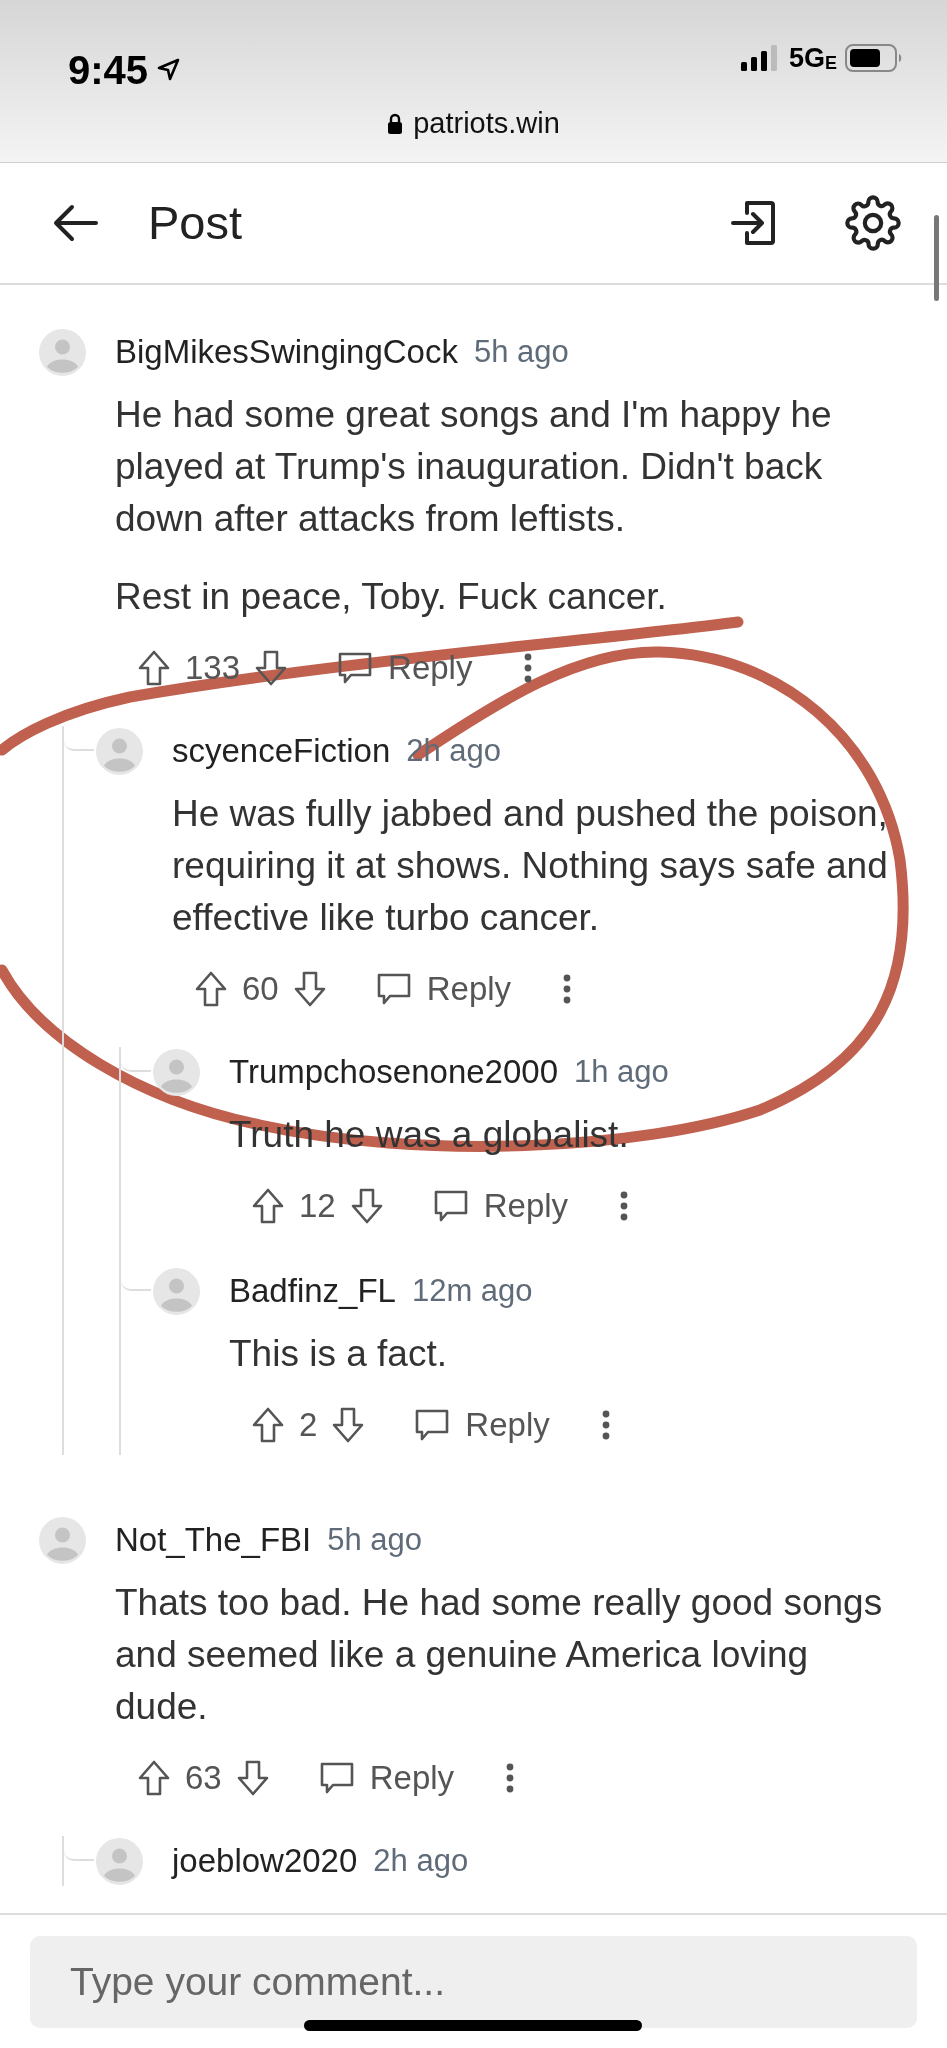 This screenshot has width=947, height=2048. I want to click on page-title: Post, so click(195, 222).